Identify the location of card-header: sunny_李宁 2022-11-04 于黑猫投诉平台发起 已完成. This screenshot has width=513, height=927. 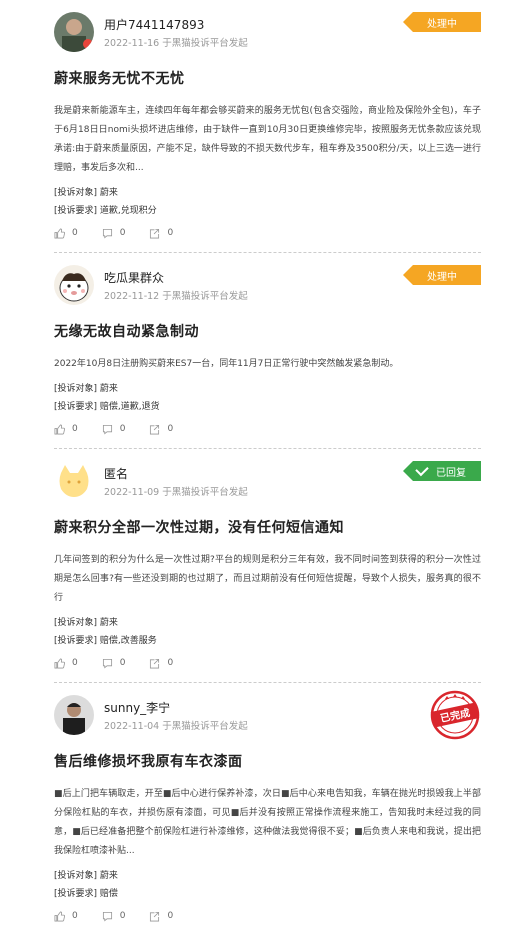
(267, 713).